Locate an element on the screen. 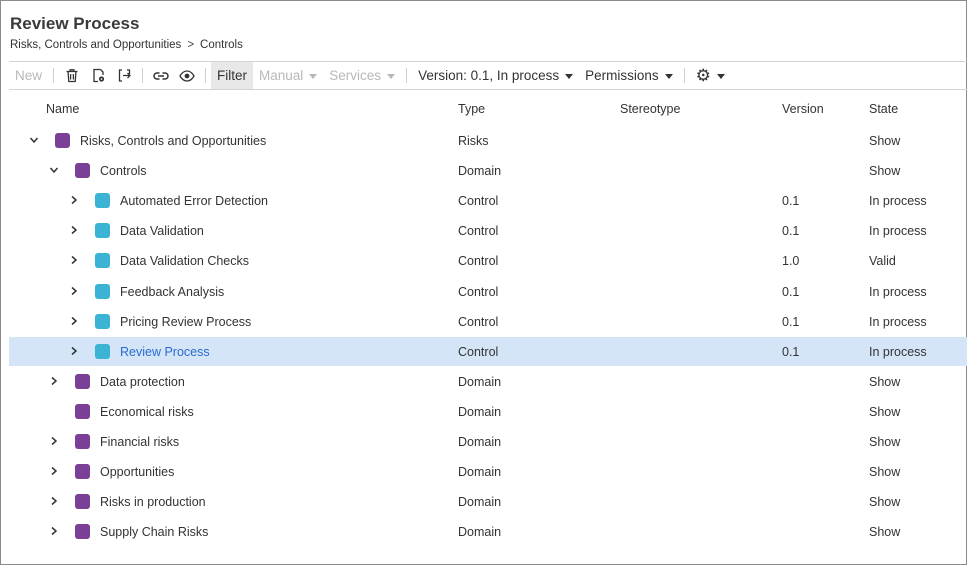  permissions-dropdown: Permissions is located at coordinates (629, 75).